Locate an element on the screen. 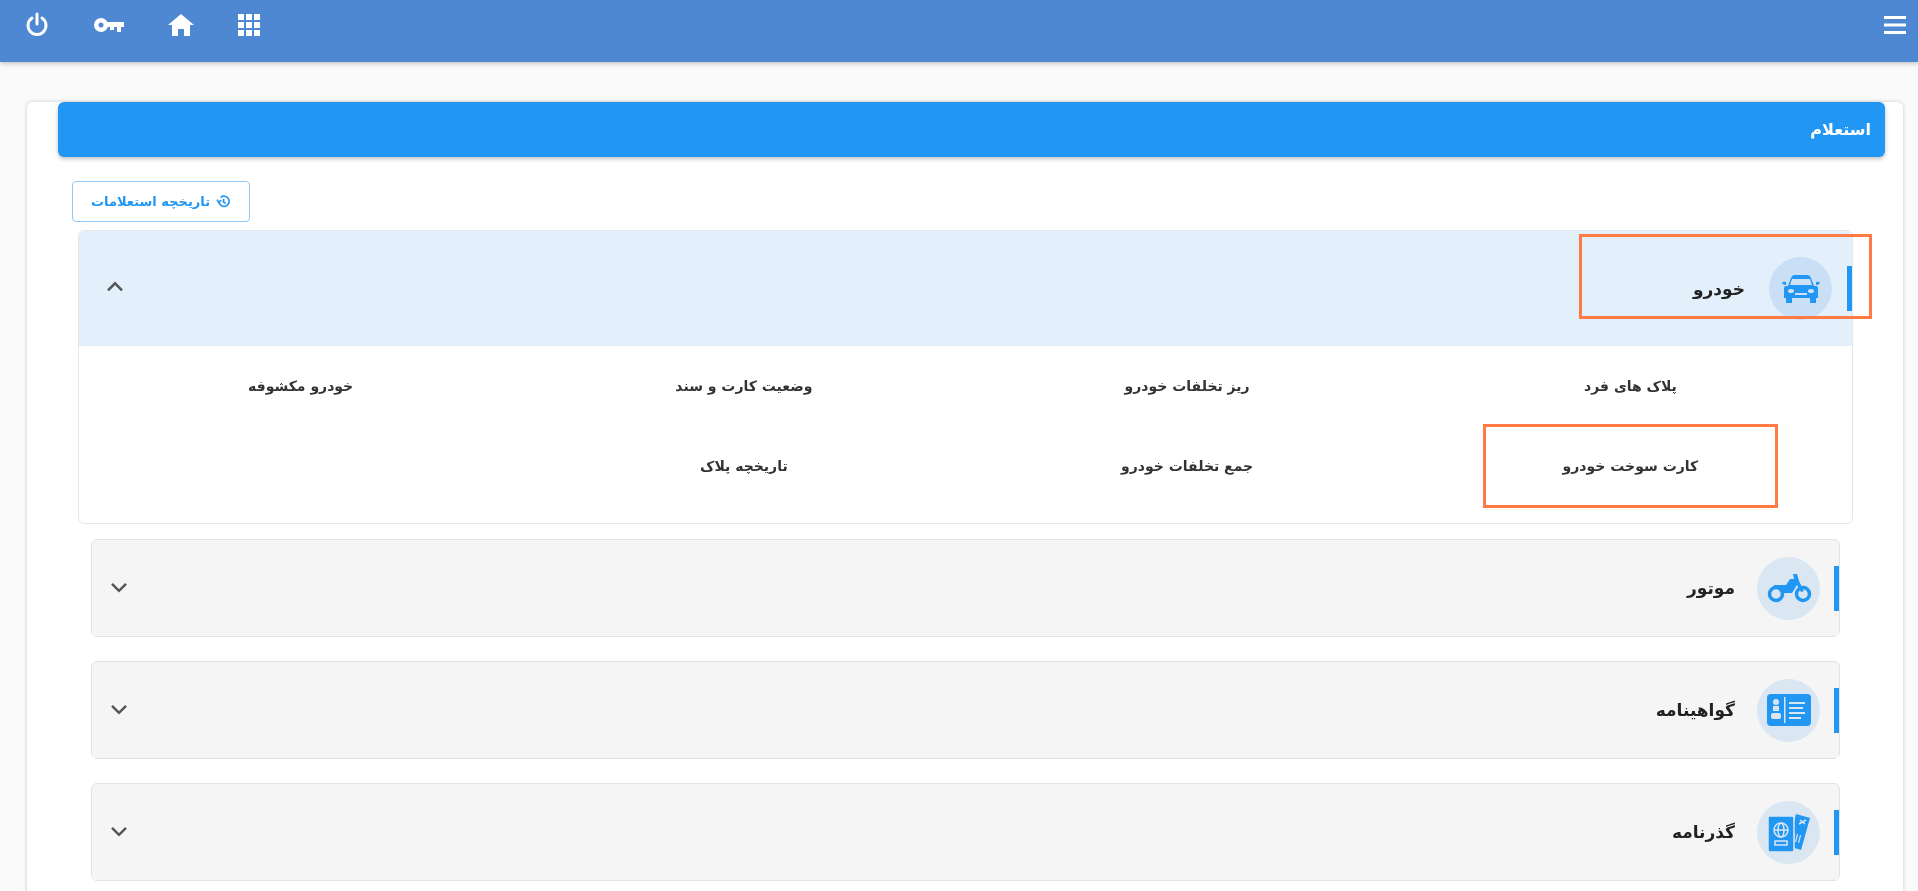 The image size is (1918, 891). inquiry-link: خودرو مکشوفه is located at coordinates (301, 386).